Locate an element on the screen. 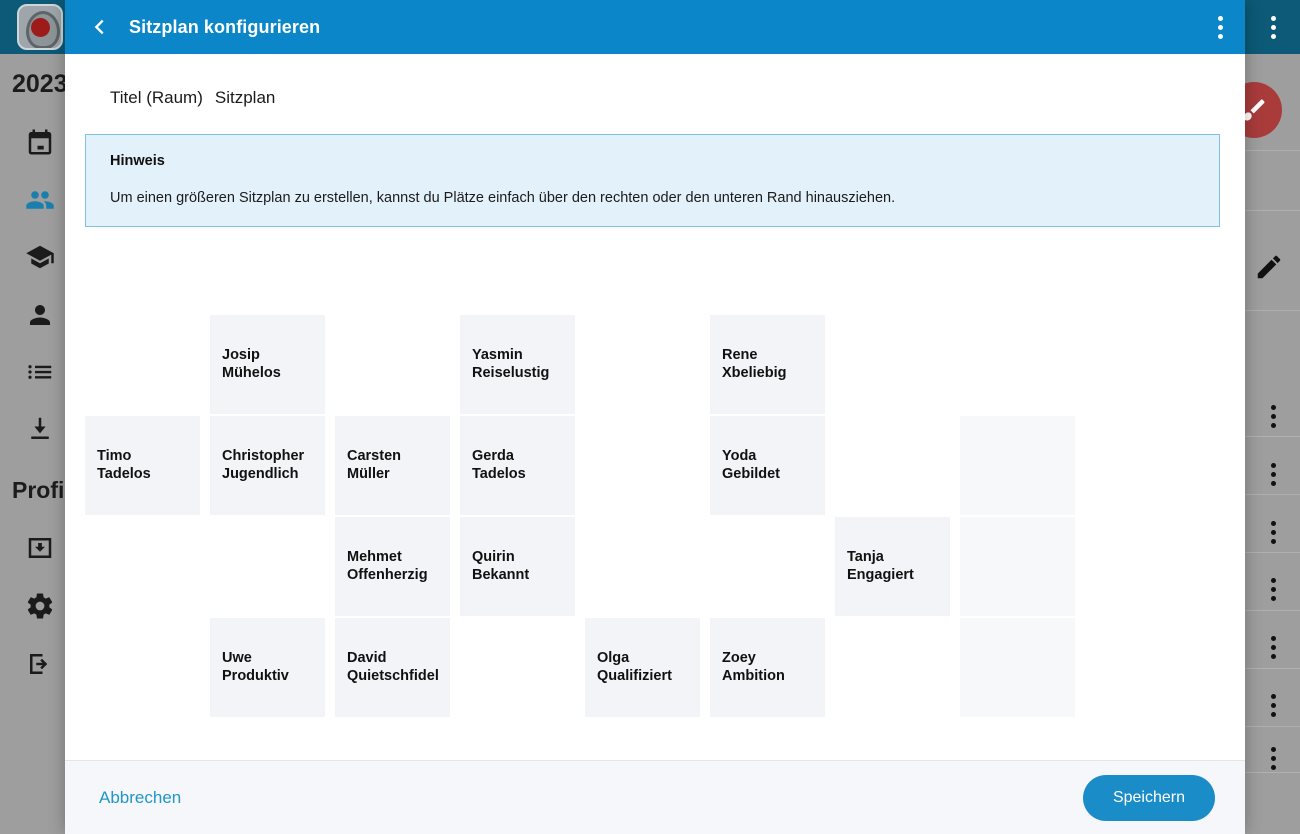 The height and width of the screenshot is (834, 1300). seat-last-name: Engagiert is located at coordinates (880, 574).